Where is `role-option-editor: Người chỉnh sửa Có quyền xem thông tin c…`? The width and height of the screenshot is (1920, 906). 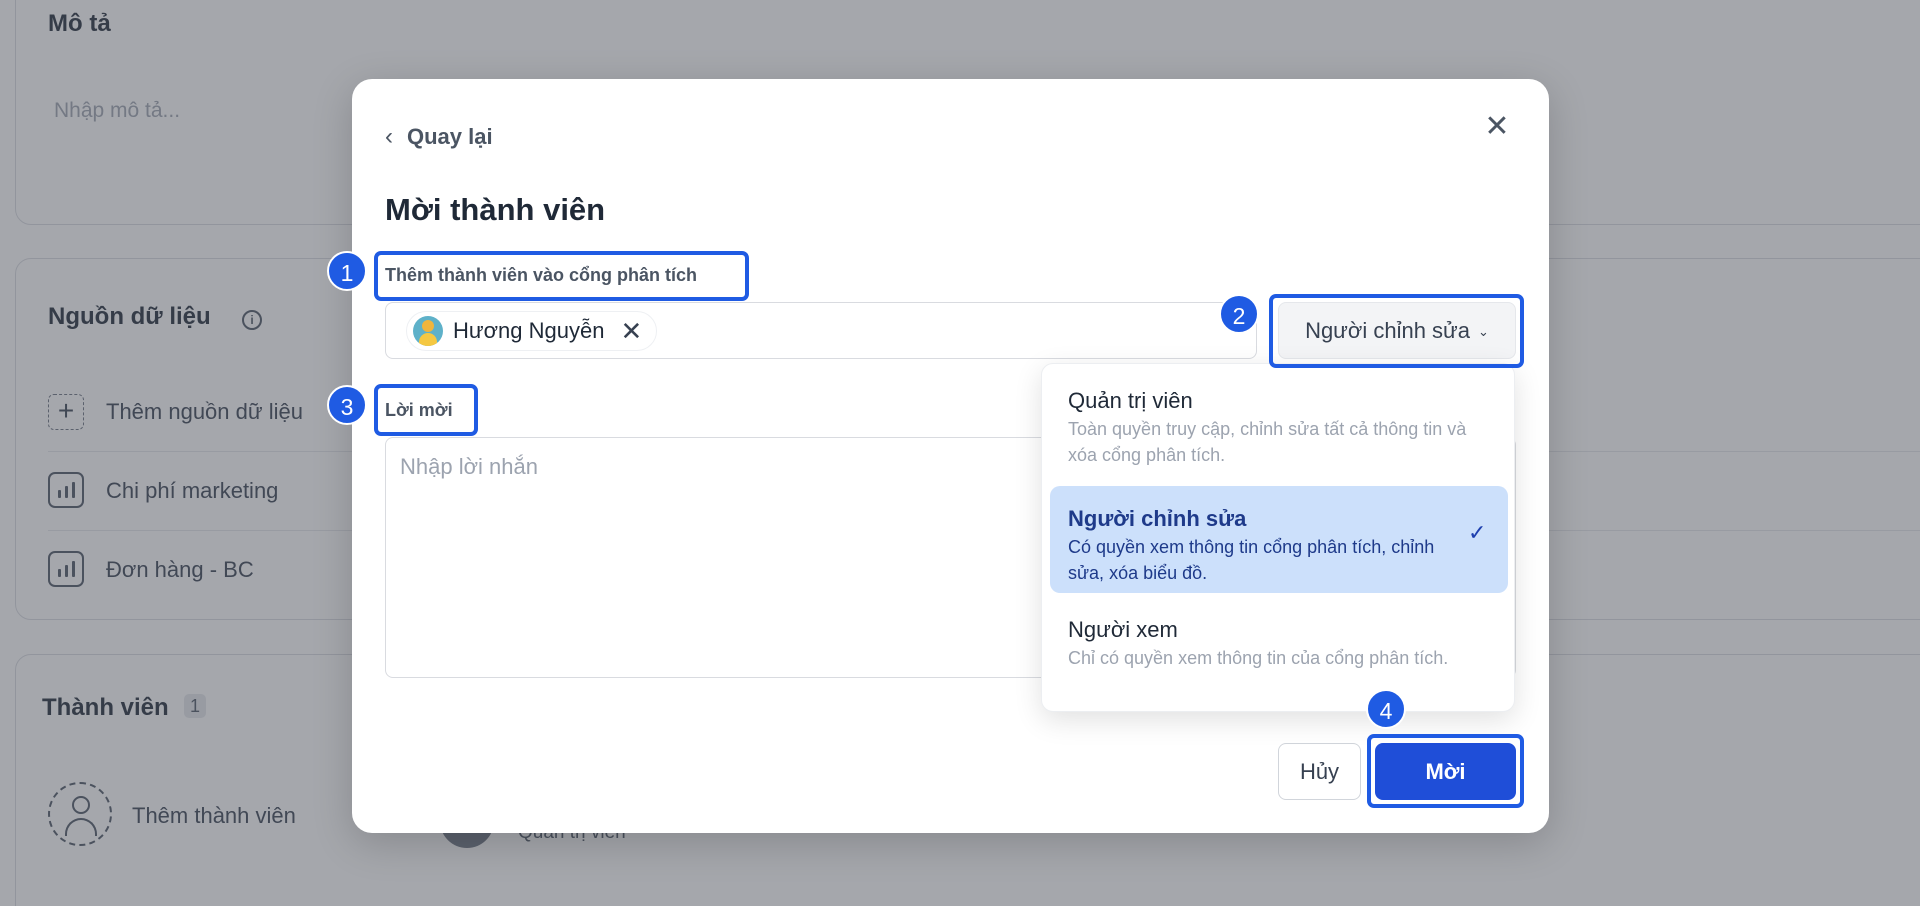 role-option-editor: Người chỉnh sửa Có quyền xem thông tin c… is located at coordinates (1279, 539).